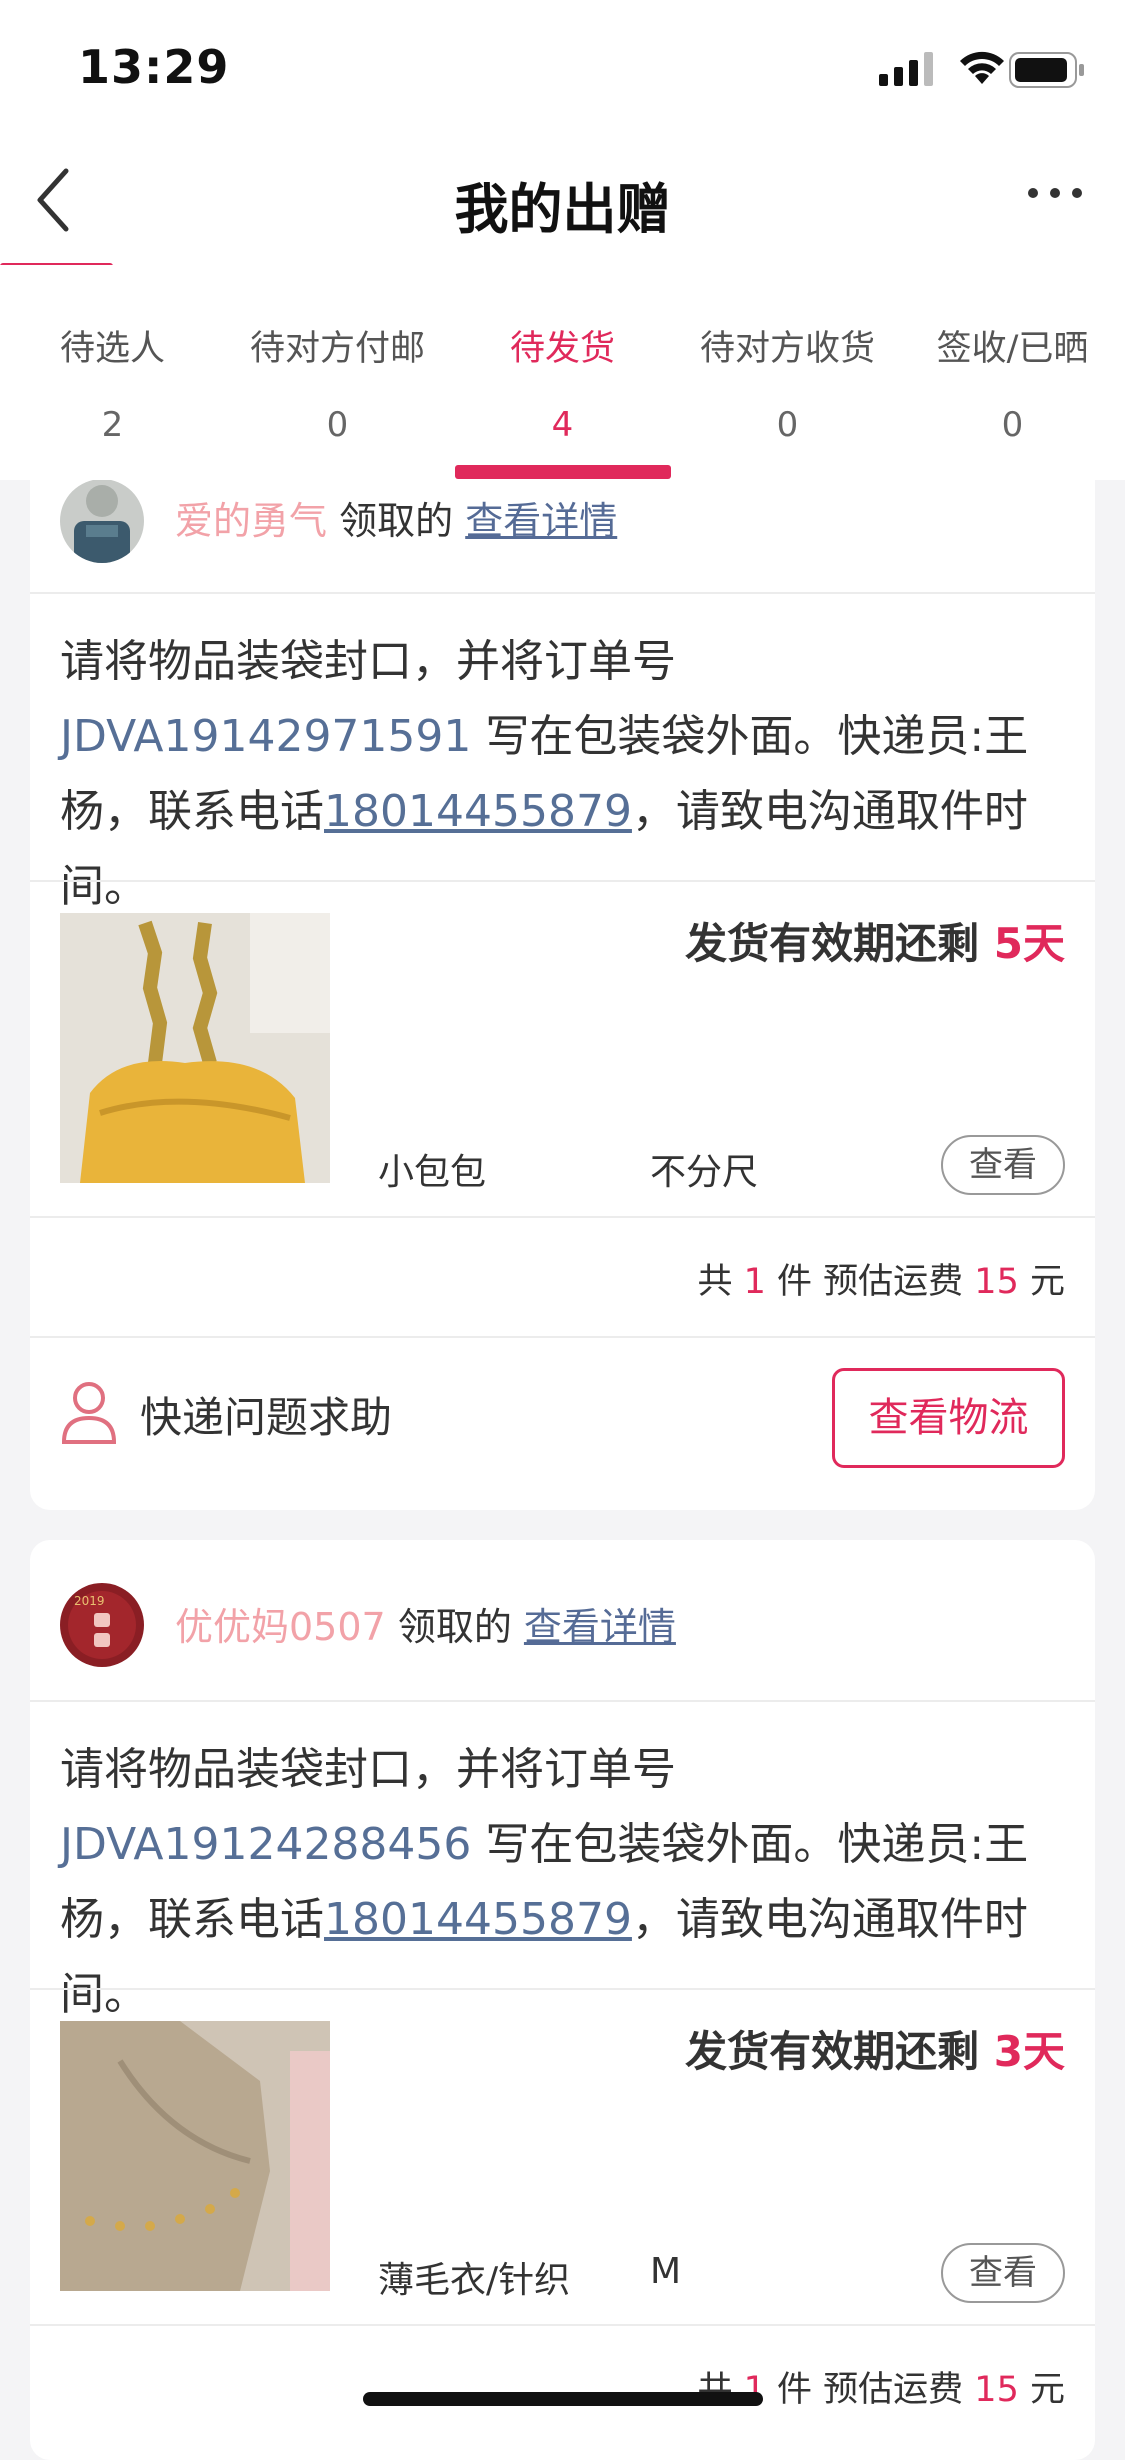 The image size is (1125, 2460). I want to click on status-tabs: 待选人 2 待对方付邮 0 待发货 4 待对方收货 0 签收/已晒 0, so click(562, 372).